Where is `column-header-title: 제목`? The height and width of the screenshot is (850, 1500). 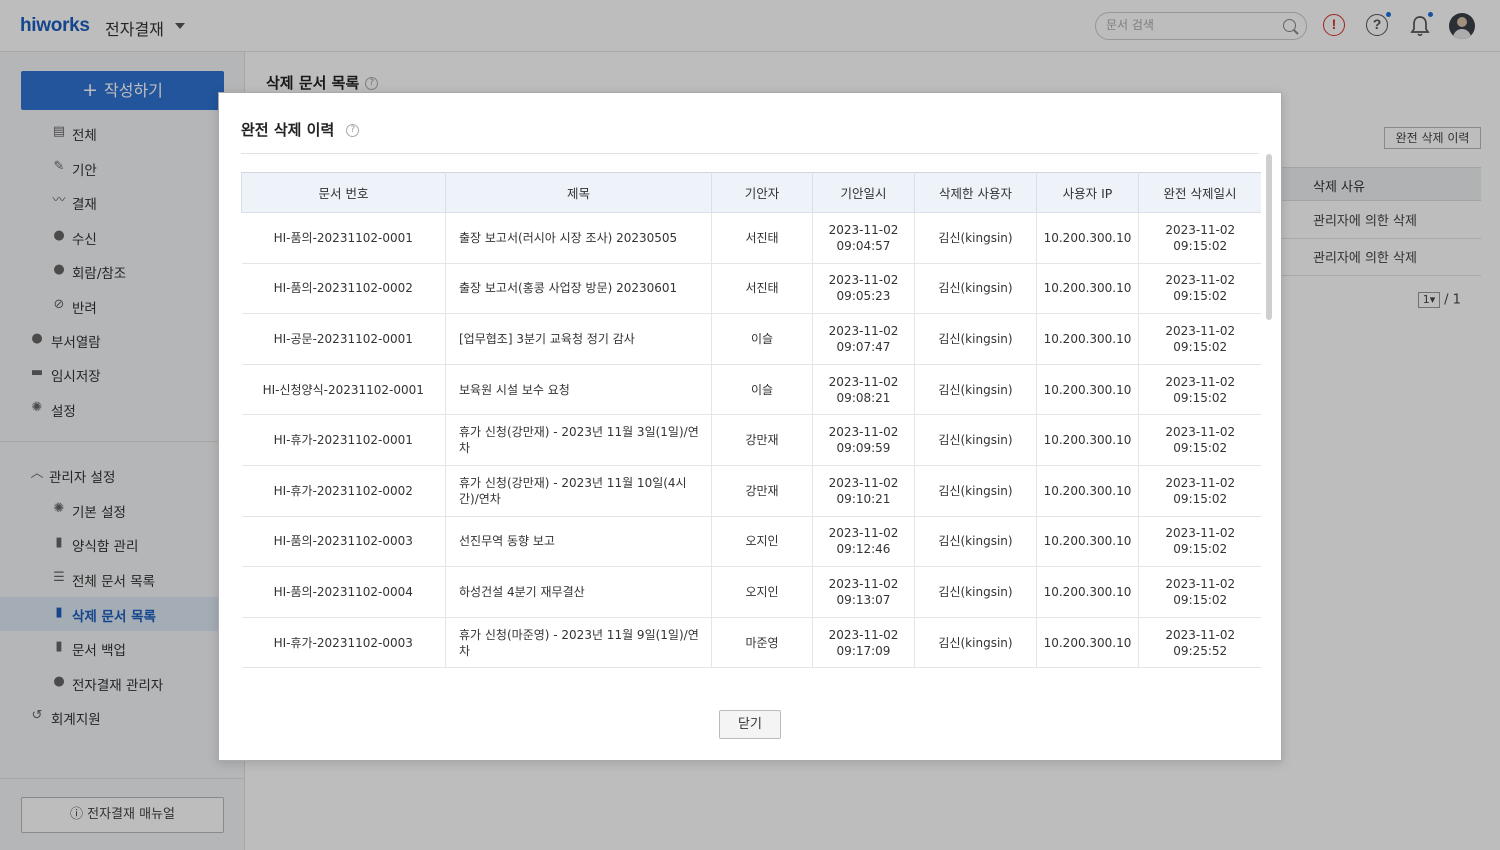 column-header-title: 제목 is located at coordinates (578, 192).